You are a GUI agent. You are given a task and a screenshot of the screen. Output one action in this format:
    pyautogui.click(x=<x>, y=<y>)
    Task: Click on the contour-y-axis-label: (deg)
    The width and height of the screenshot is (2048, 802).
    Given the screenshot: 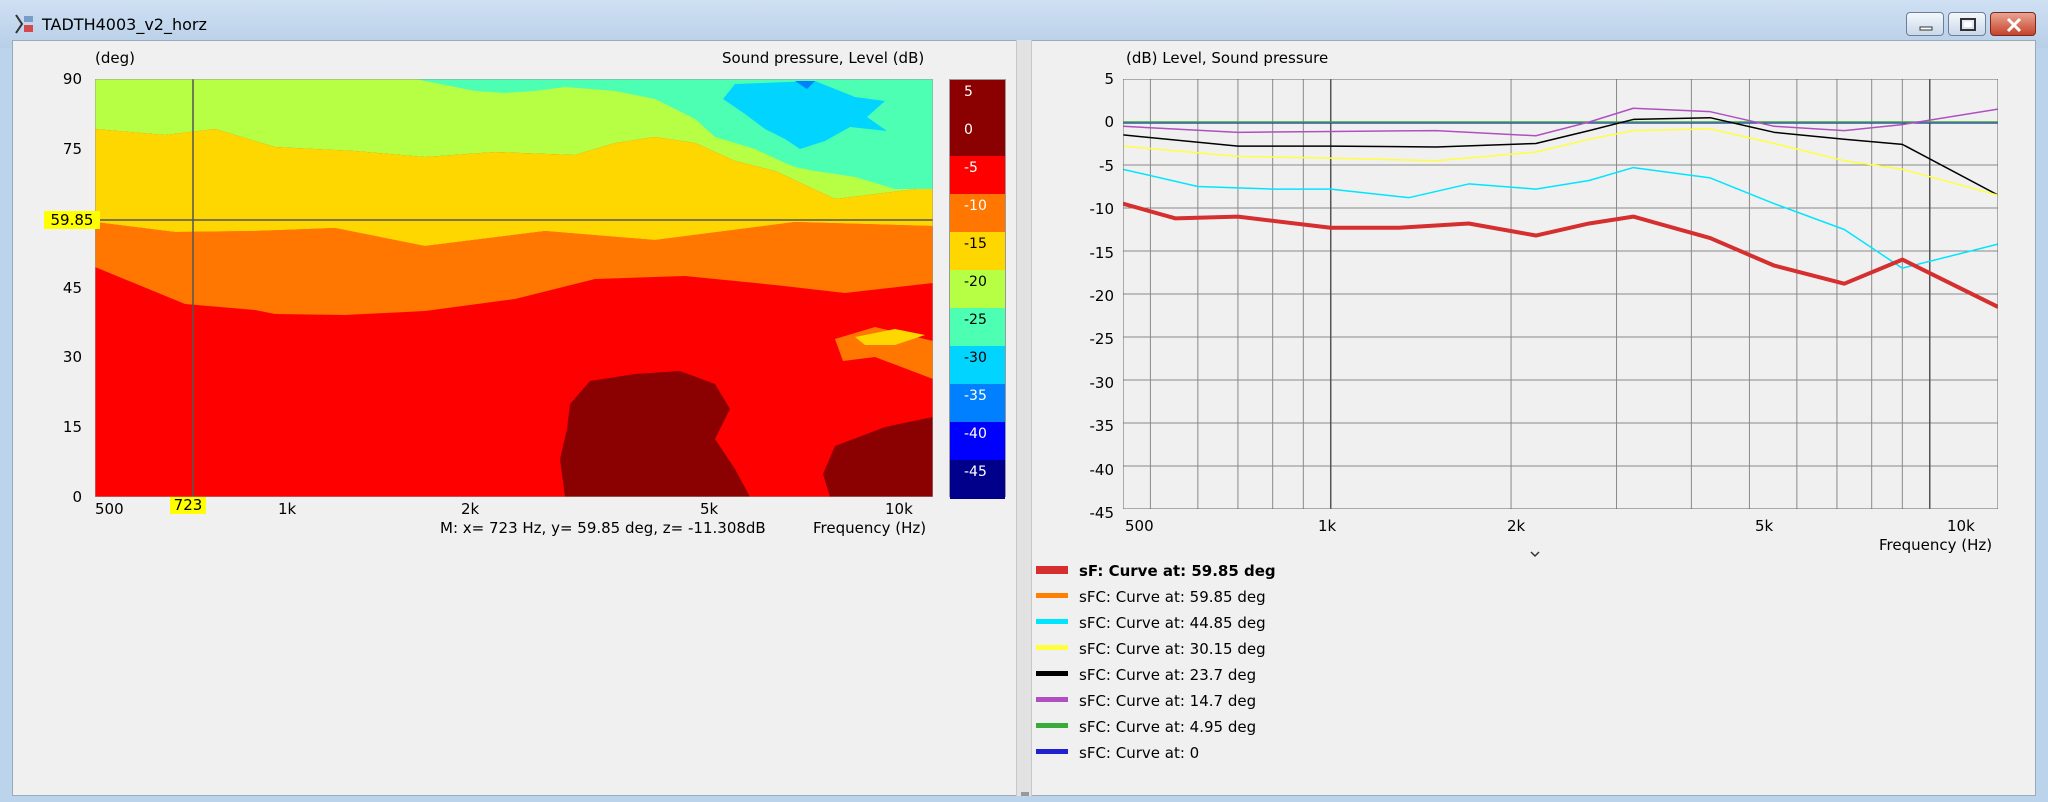 What is the action you would take?
    pyautogui.click(x=115, y=58)
    